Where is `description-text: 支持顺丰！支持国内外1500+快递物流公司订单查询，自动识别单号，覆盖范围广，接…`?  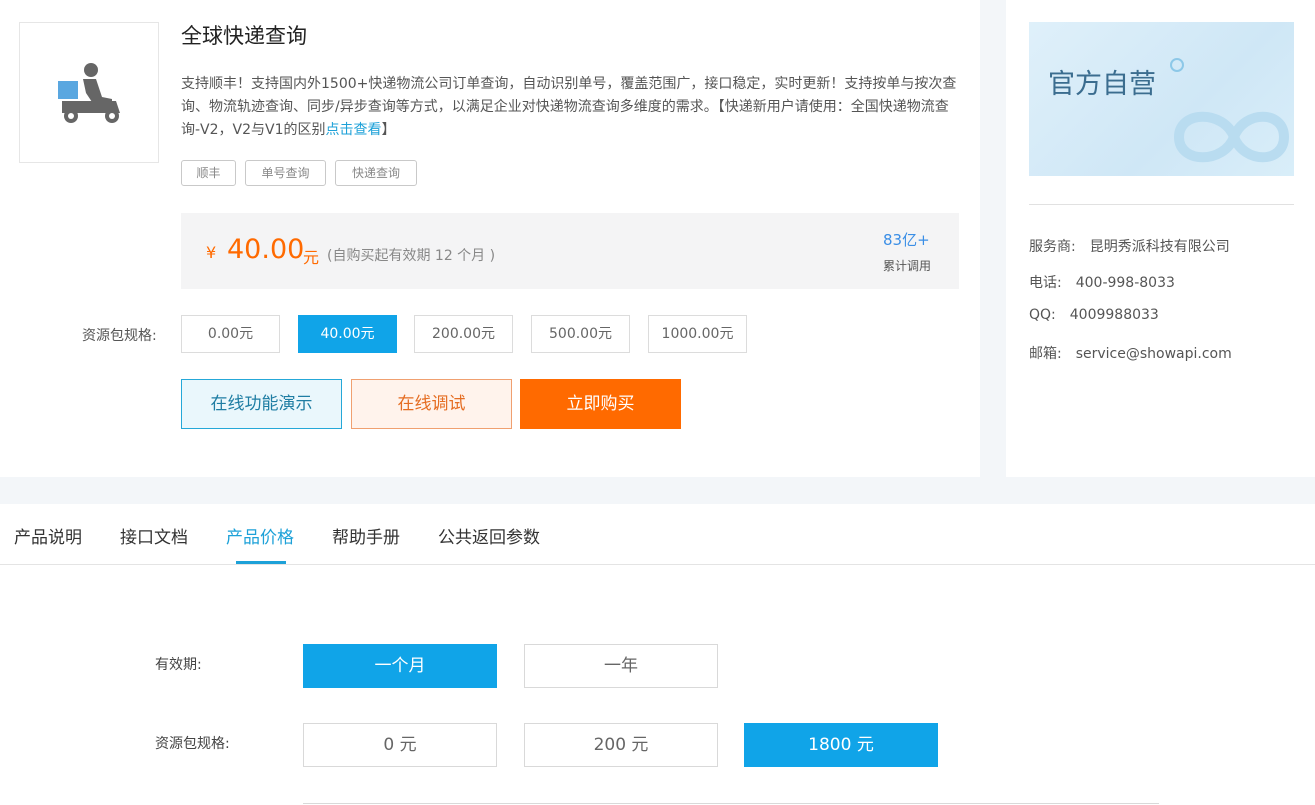 description-text: 支持顺丰！支持国内外1500+快递物流公司订单查询，自动识别单号，覆盖范围广，接… is located at coordinates (569, 107).